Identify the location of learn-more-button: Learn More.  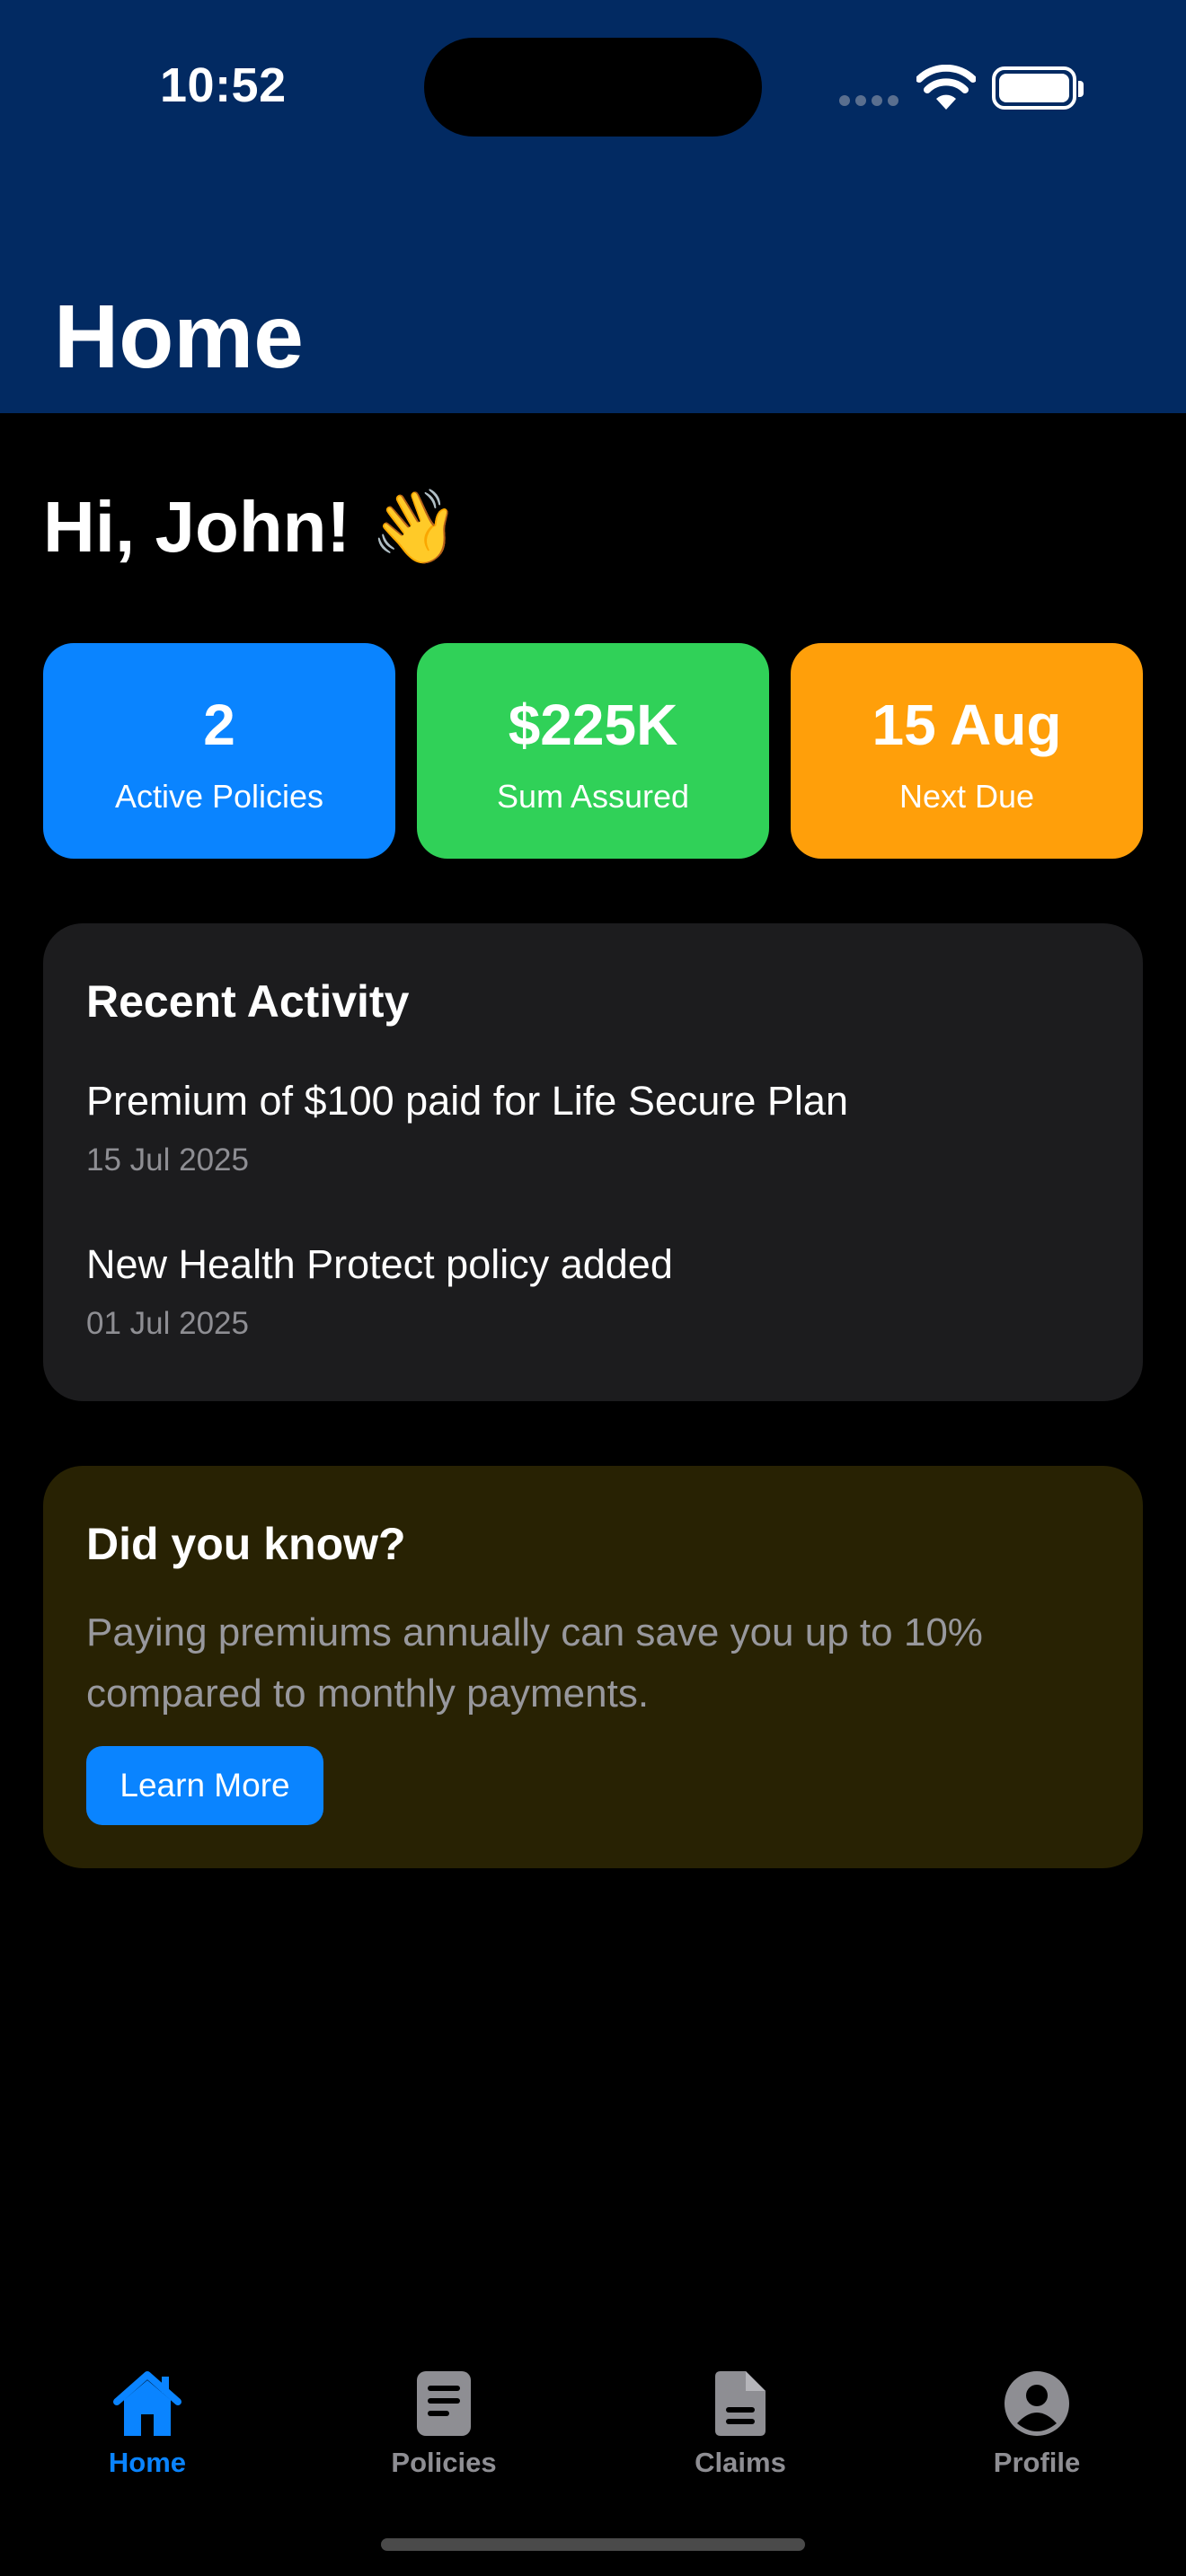
(204, 1785).